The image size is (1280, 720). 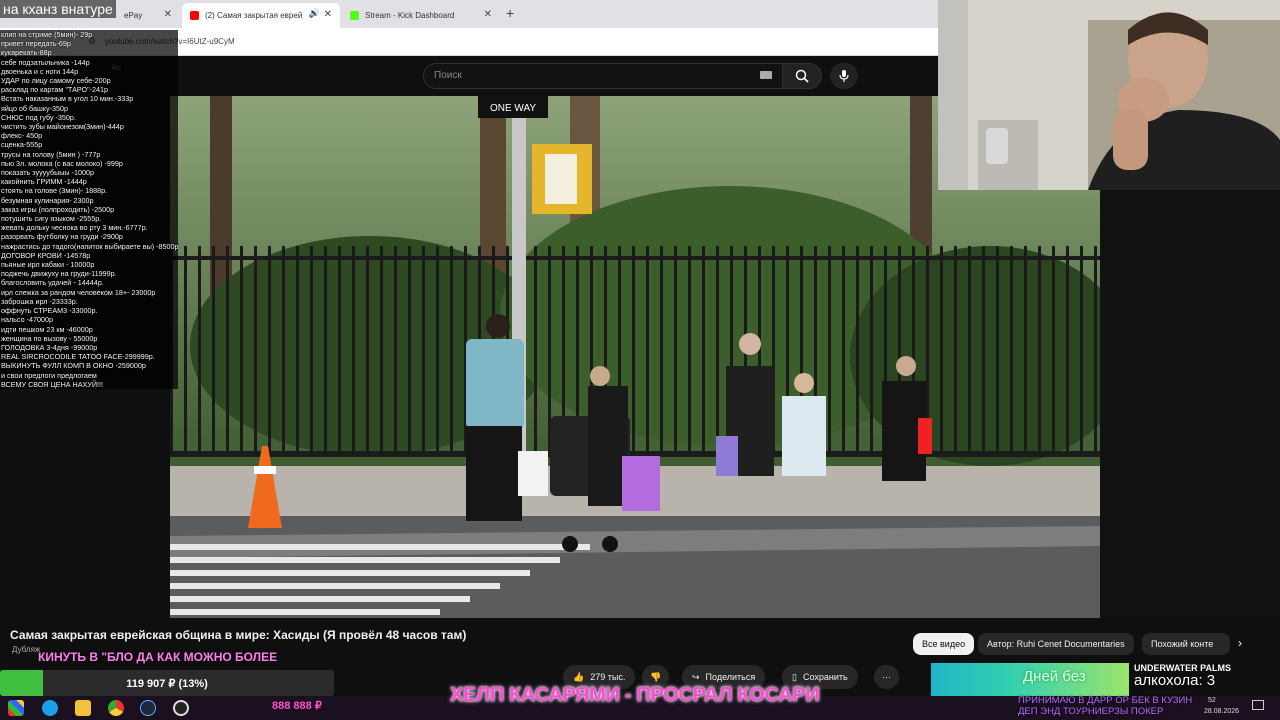 I want to click on file-explorer-icon, so click(x=83, y=708).